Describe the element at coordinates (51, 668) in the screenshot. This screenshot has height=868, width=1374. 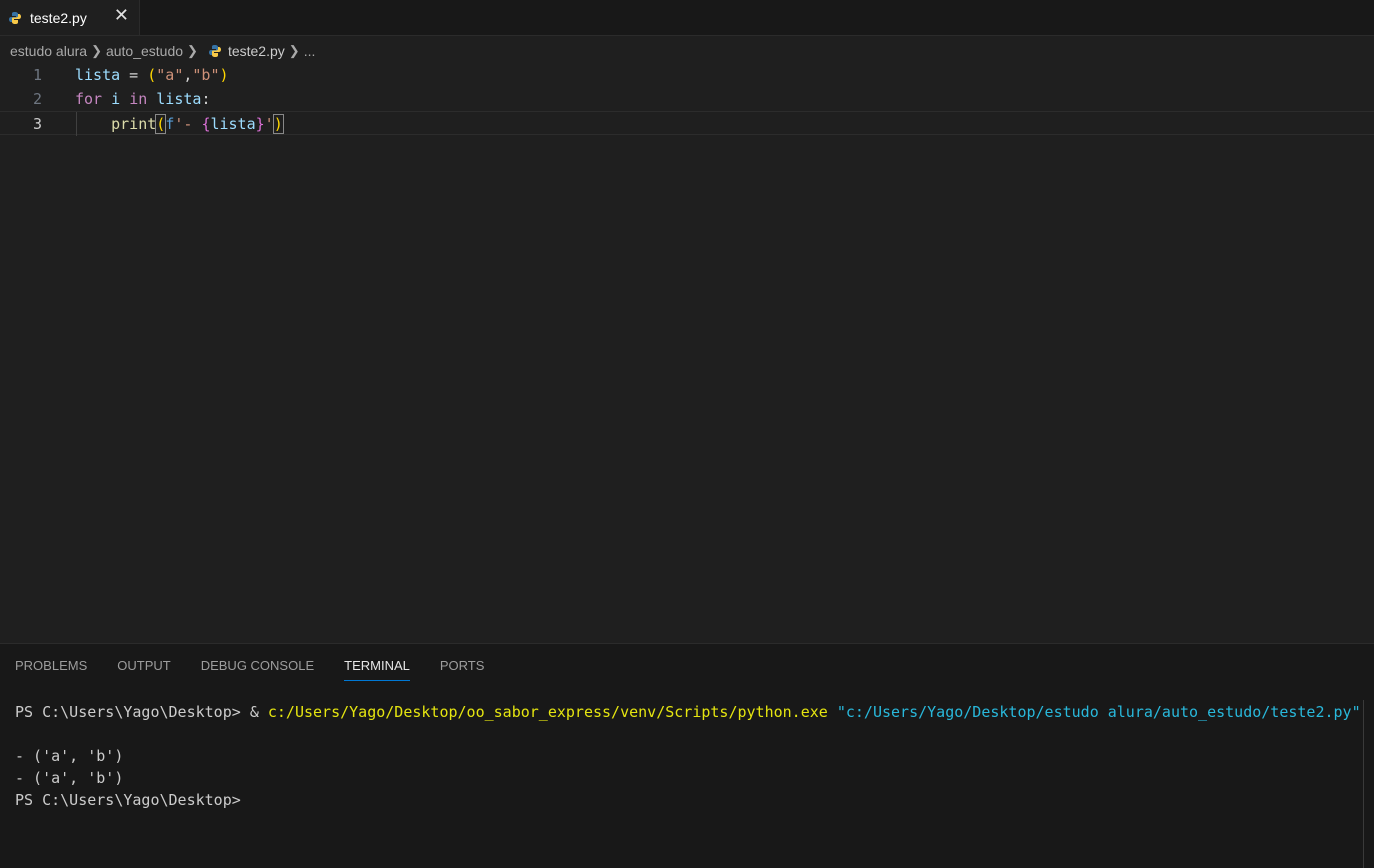
I see `tab-problems: PROBLEMS` at that location.